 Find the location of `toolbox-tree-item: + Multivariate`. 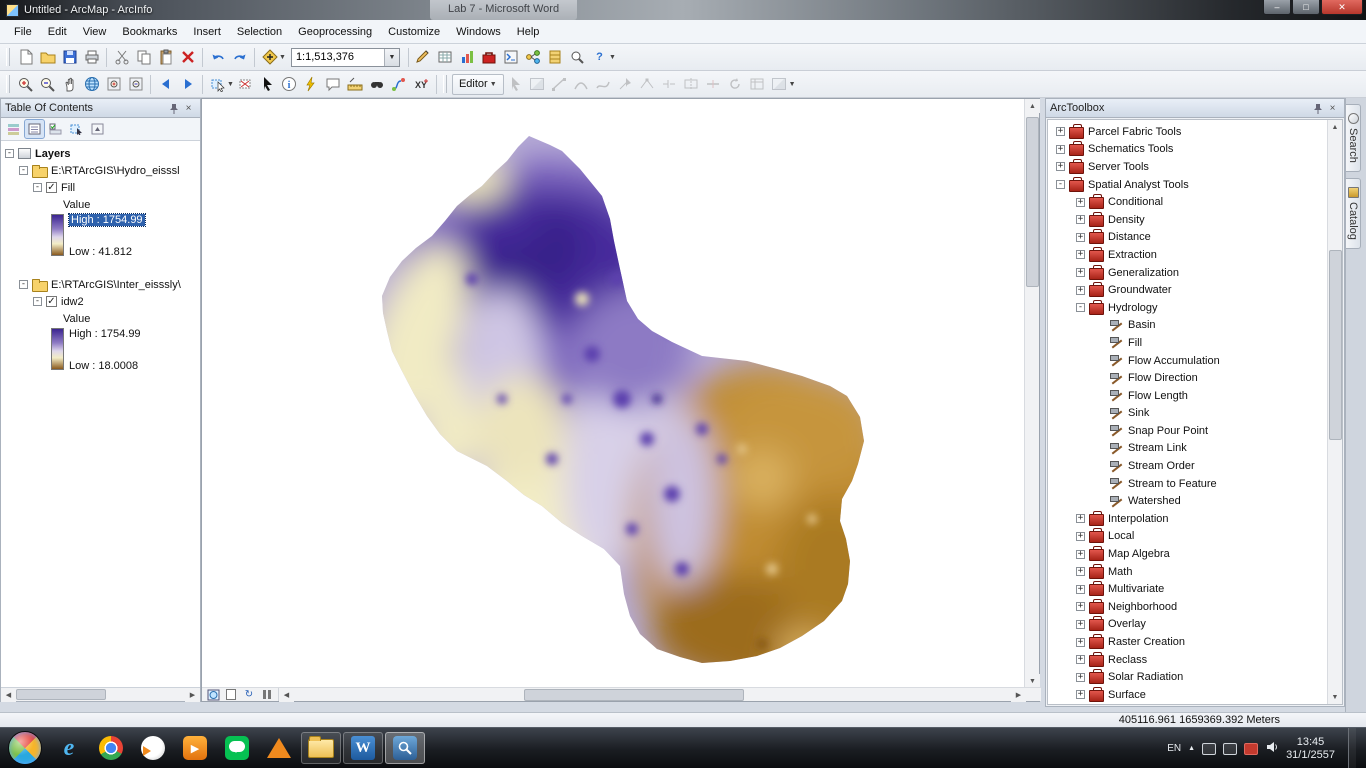

toolbox-tree-item: + Multivariate is located at coordinates (1196, 589).